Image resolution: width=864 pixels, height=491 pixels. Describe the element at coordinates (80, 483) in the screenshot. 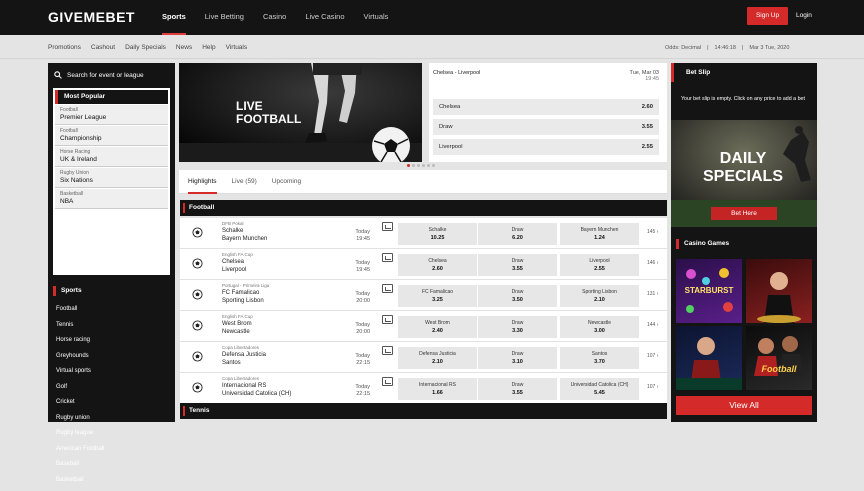

I see `sport-item: Basketball` at that location.